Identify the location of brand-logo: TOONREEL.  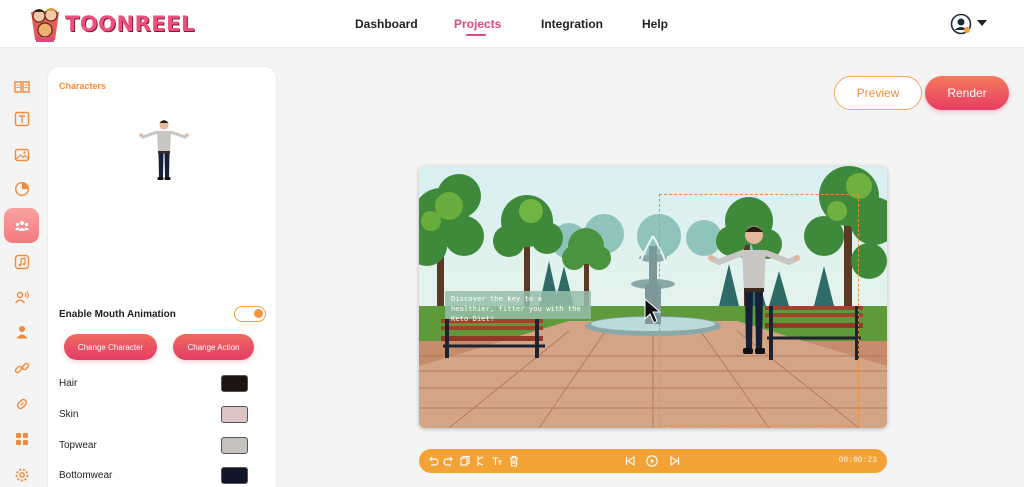
(111, 24).